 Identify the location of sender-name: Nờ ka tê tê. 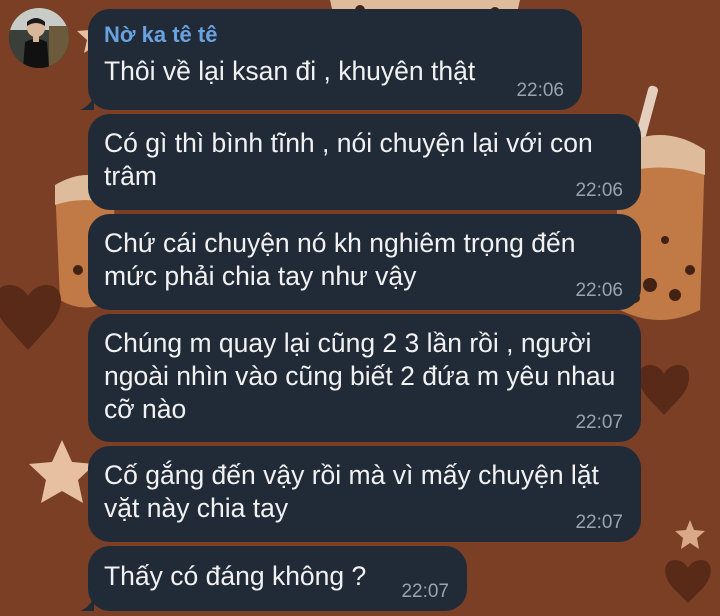
(160, 35).